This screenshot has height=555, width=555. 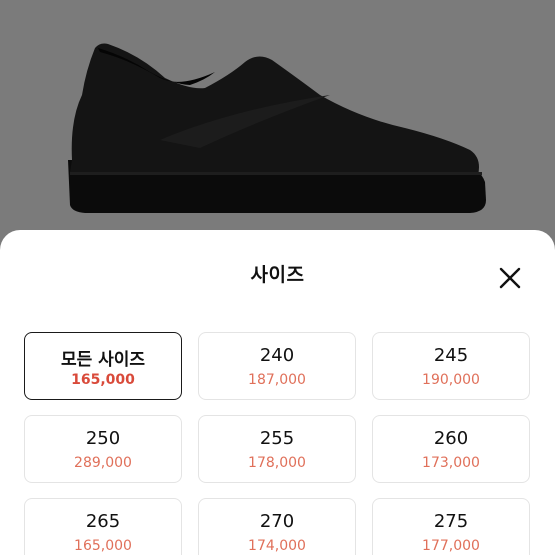 I want to click on size-option-245: 245 190,000, so click(x=451, y=366).